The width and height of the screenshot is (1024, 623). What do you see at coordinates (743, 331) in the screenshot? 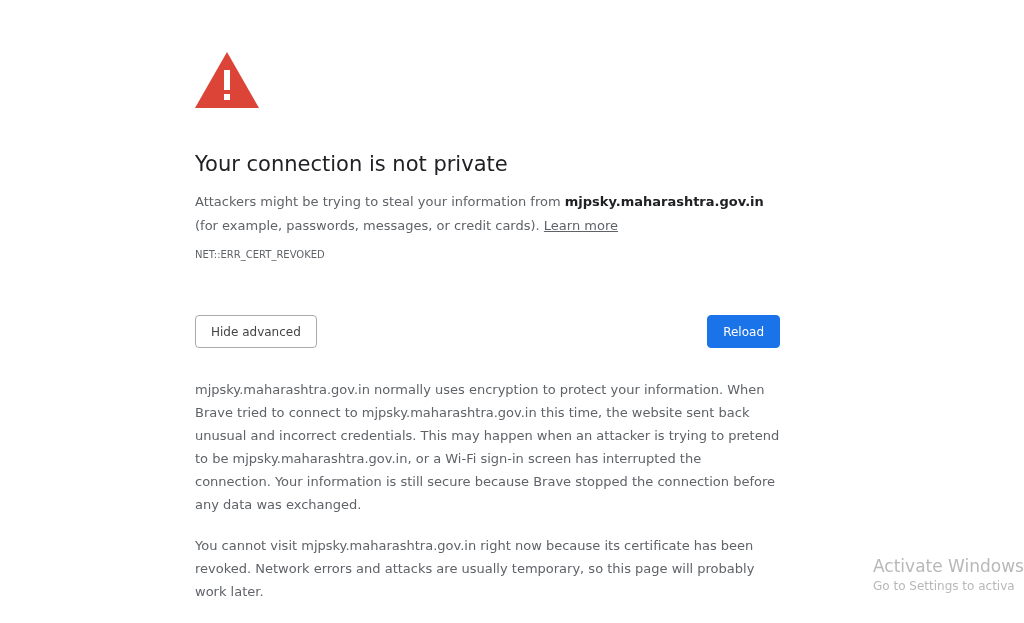
I see `reload-button: Reload` at bounding box center [743, 331].